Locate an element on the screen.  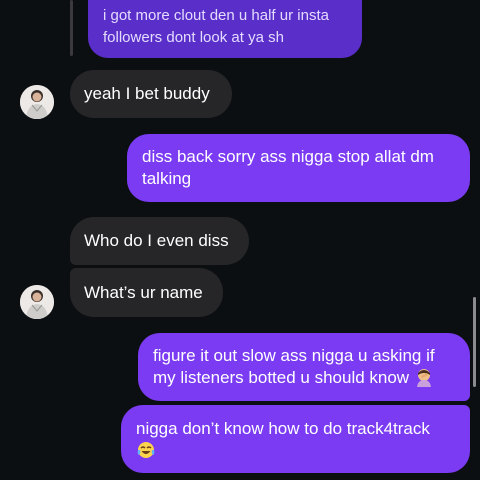
message-text: What’s ur name is located at coordinates (143, 292).